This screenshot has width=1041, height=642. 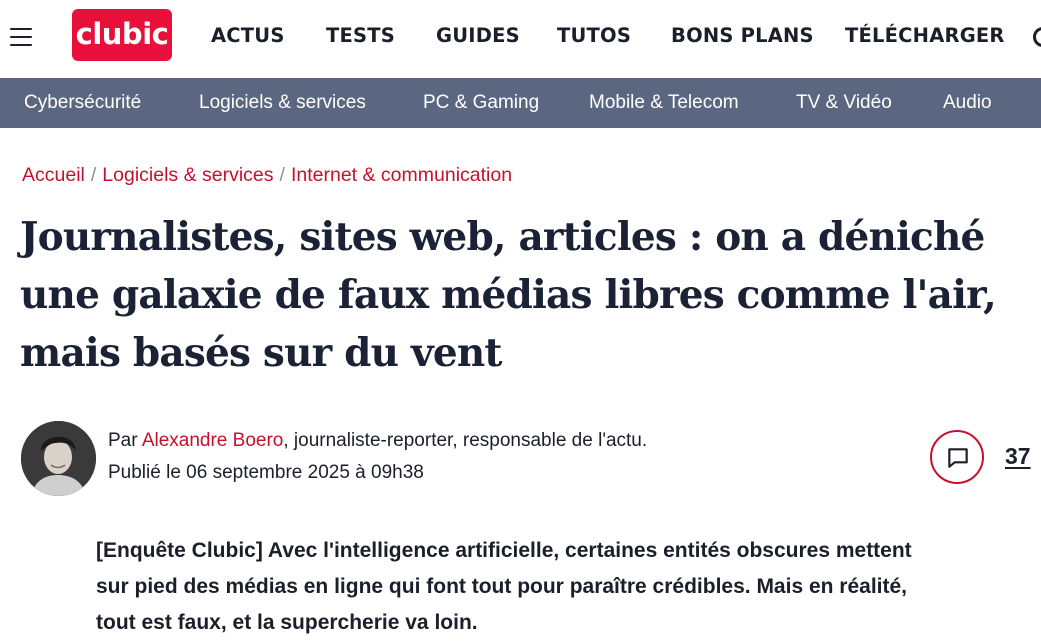 I want to click on author-avatar, so click(x=58, y=458).